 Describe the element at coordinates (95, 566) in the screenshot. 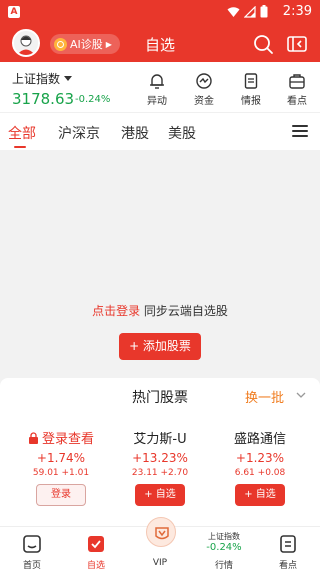

I see `nav-watchlist-label: 自选` at that location.